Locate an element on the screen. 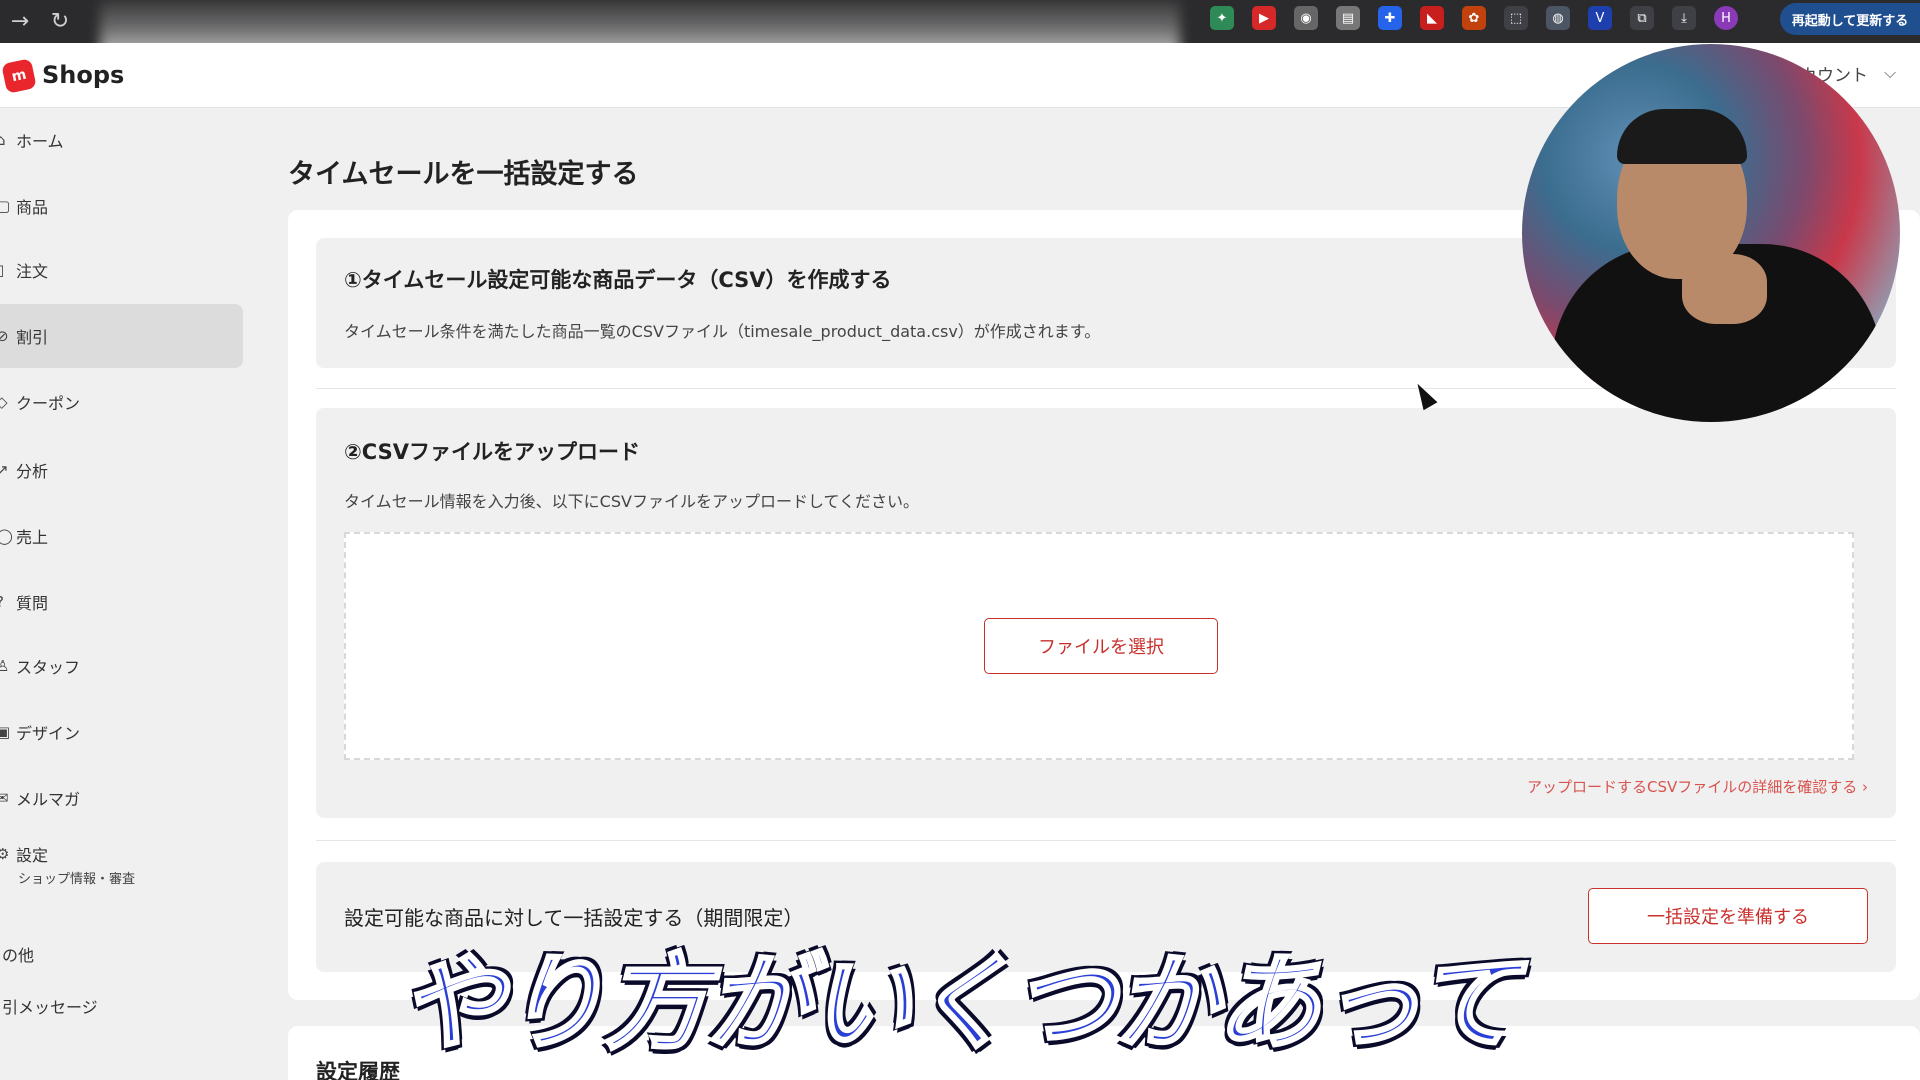  extension-icons: ✦ ▶ ◉ ▤ ✚ ◣ ✿ ⬚ ◍ V ⧉ ⤓ H is located at coordinates (1474, 18).